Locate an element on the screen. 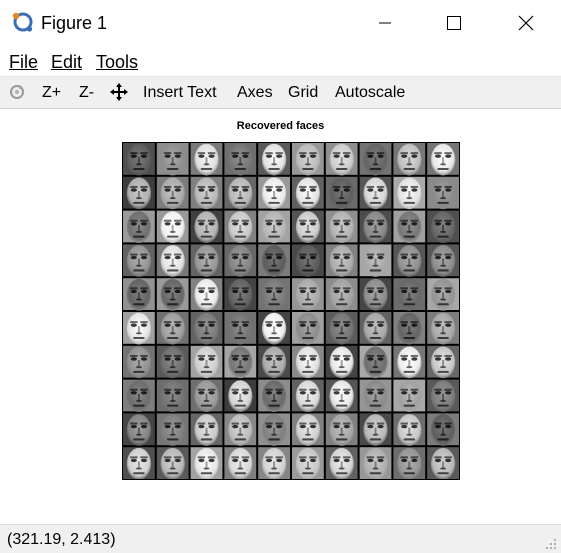  maximize-button is located at coordinates (454, 23).